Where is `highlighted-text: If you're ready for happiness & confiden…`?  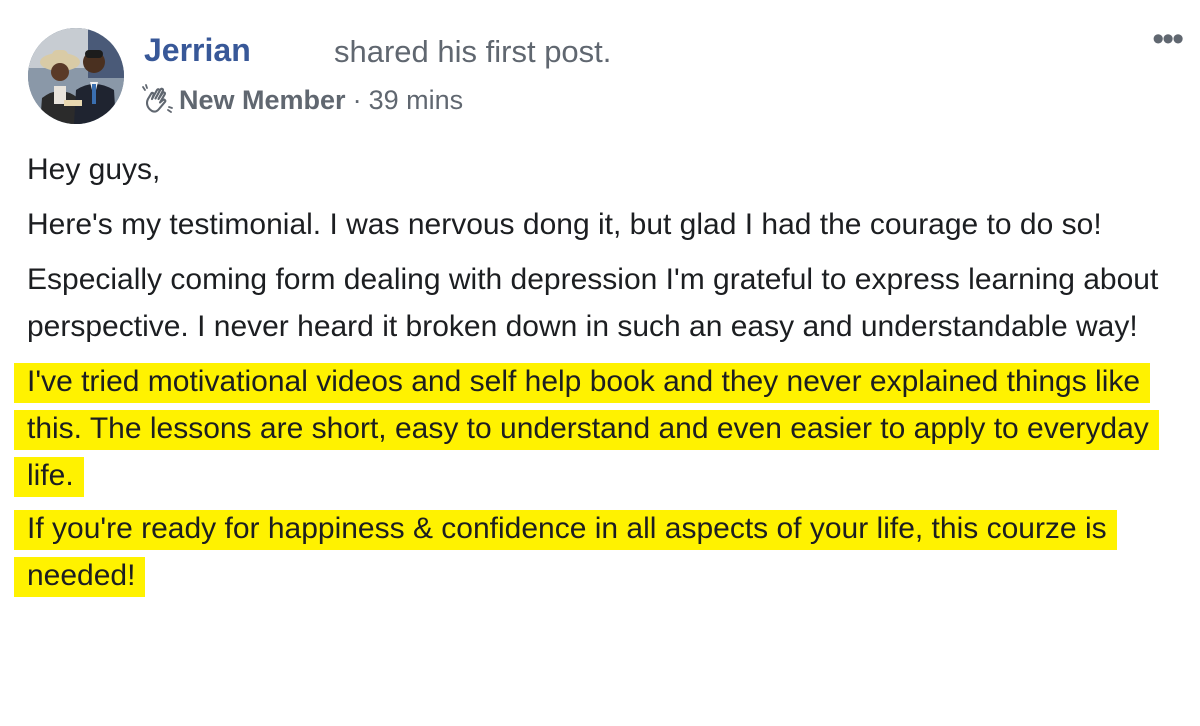 highlighted-text: If you're ready for happiness & confiden… is located at coordinates (565, 553).